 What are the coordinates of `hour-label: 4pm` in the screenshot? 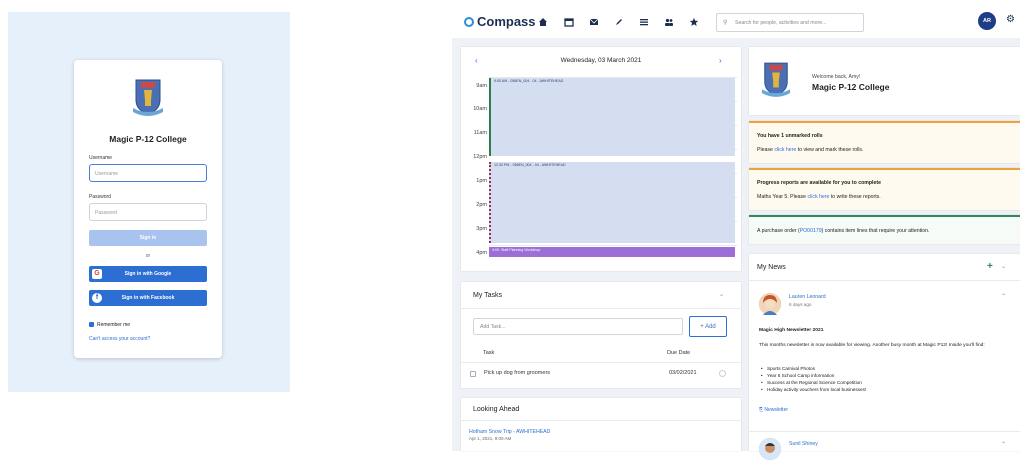 It's located at (481, 253).